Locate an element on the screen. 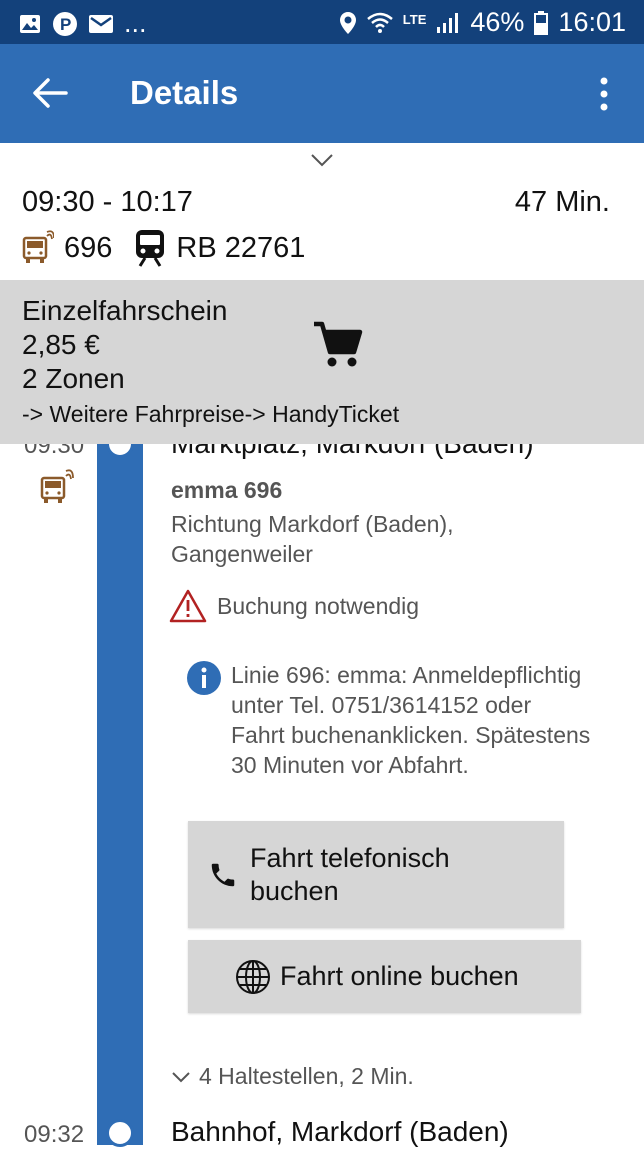 Image resolution: width=644 pixels, height=1149 pixels. location-icon is located at coordinates (347, 22).